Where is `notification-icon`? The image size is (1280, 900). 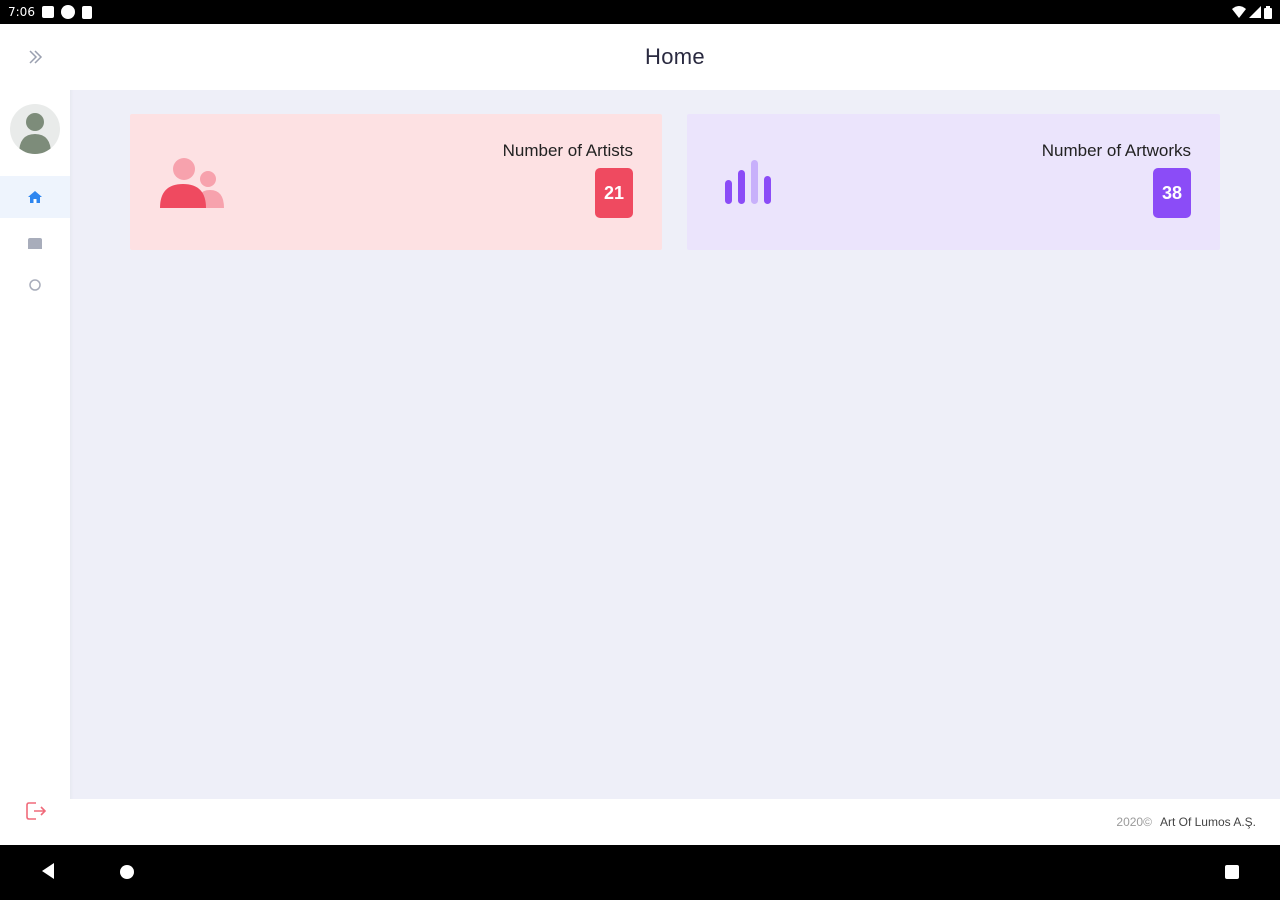 notification-icon is located at coordinates (47, 12).